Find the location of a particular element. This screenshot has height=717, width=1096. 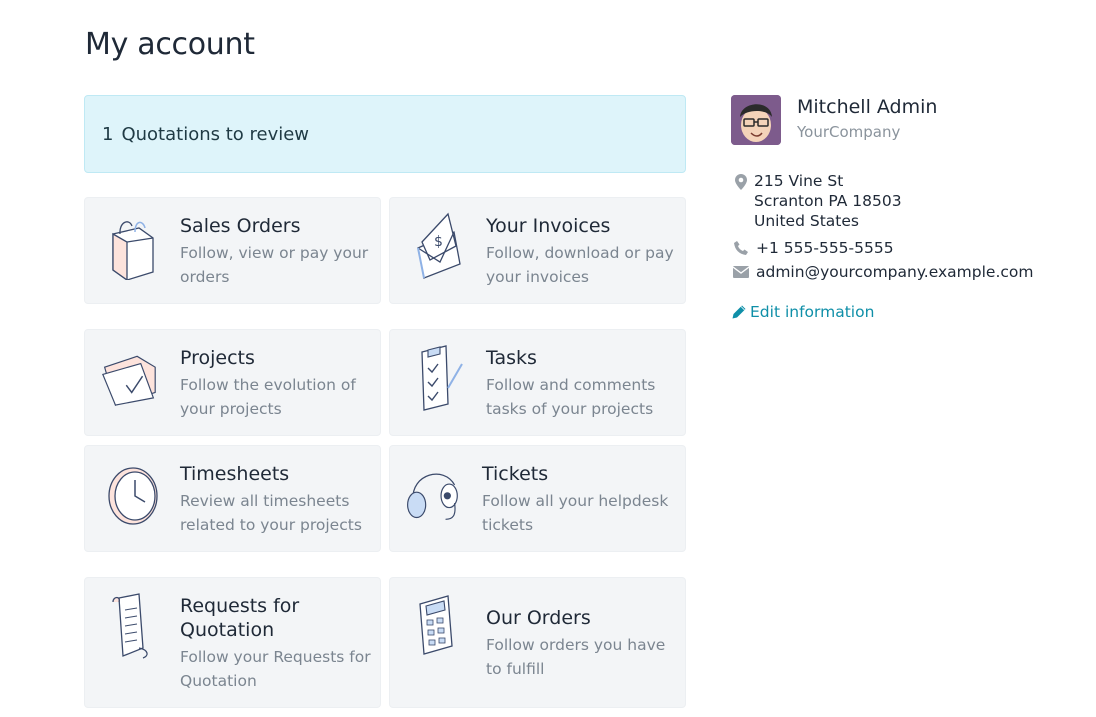

clock-icon is located at coordinates (133, 496).